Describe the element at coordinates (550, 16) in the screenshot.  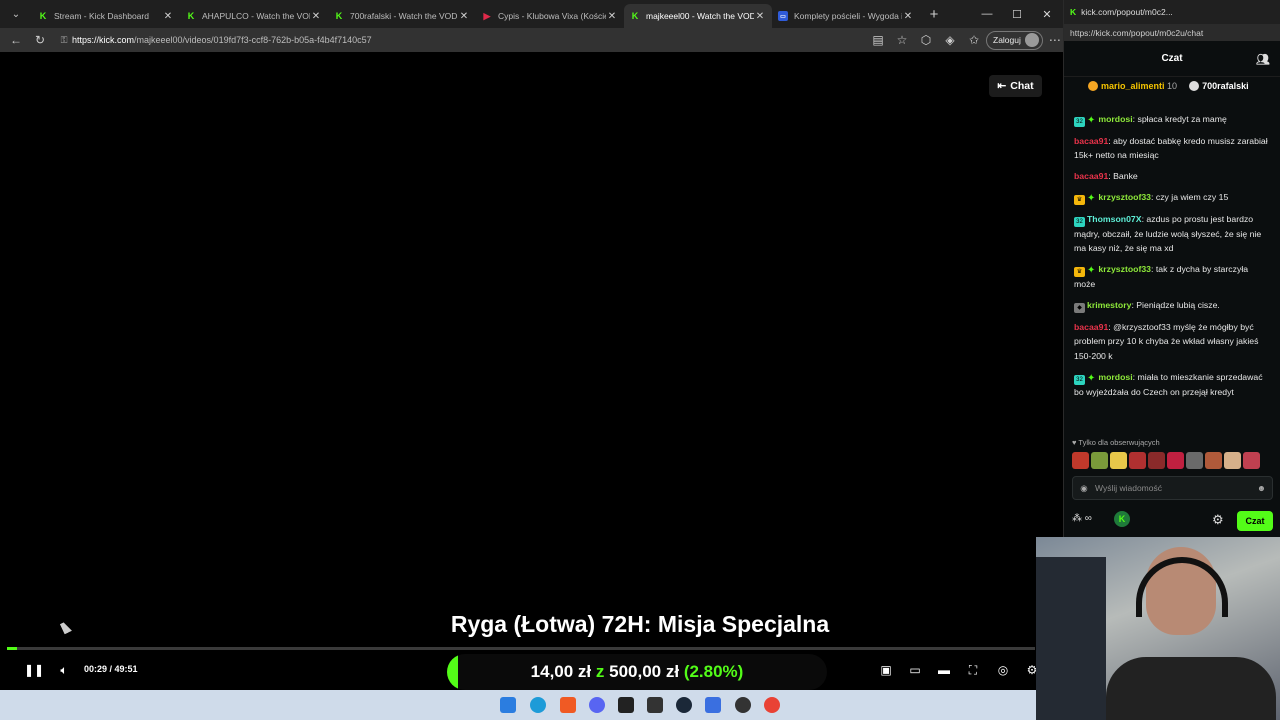
I see `browser-tab: ▶ Cypis - Klubowa Vixa (Kościeln ✕` at that location.